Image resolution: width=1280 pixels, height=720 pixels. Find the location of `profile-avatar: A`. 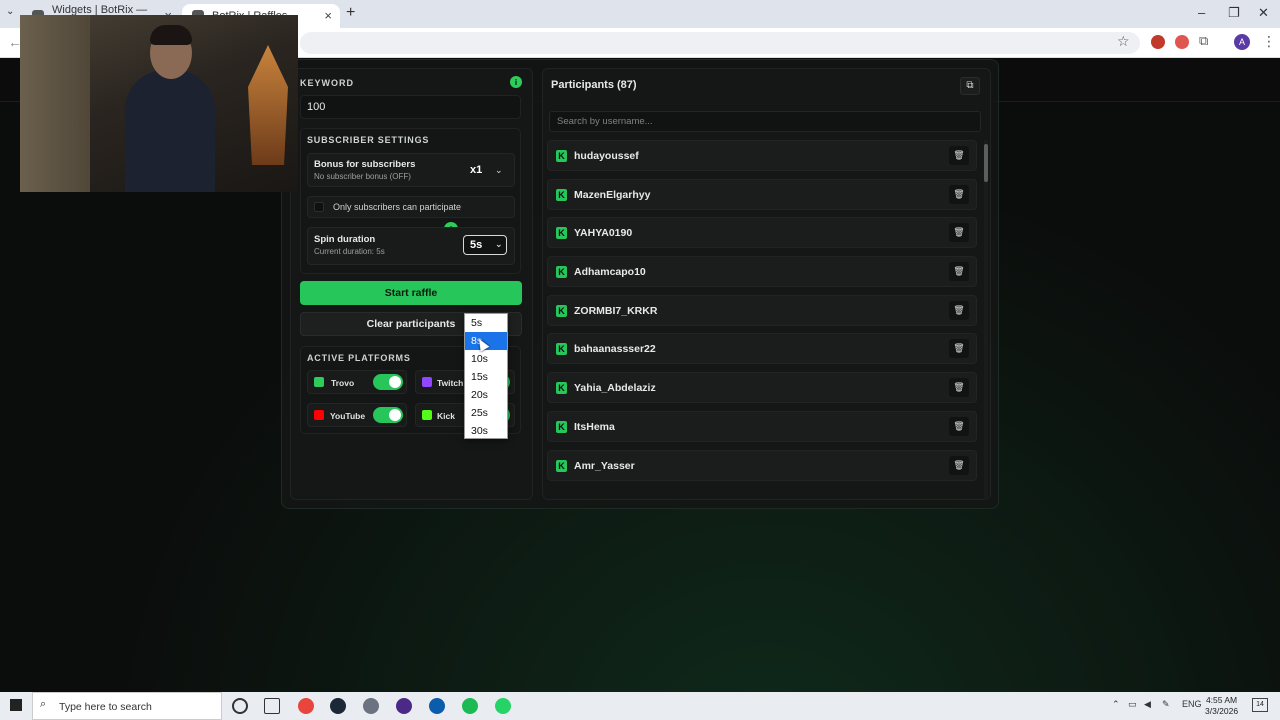

profile-avatar: A is located at coordinates (1242, 42).